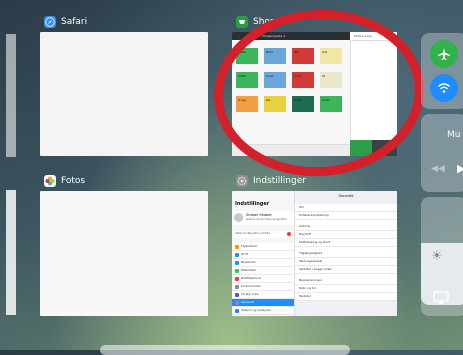 The width and height of the screenshot is (463, 355). I want to click on settings-right-row: Begrænsninger, so click(346, 281).